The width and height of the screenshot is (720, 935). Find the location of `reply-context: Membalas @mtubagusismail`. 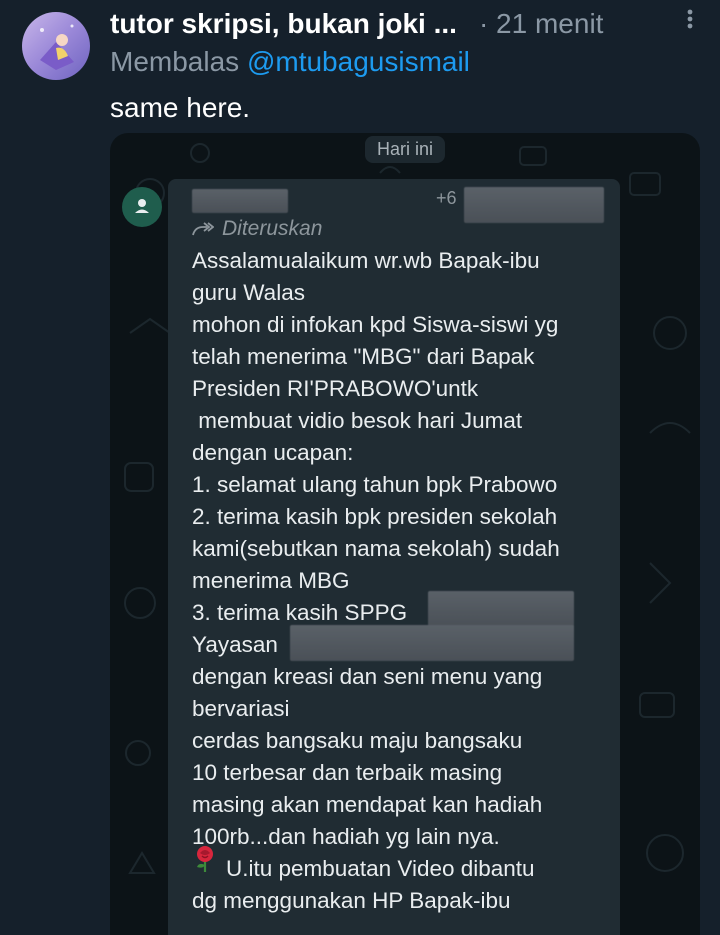

reply-context: Membalas @mtubagusismail is located at coordinates (290, 62).